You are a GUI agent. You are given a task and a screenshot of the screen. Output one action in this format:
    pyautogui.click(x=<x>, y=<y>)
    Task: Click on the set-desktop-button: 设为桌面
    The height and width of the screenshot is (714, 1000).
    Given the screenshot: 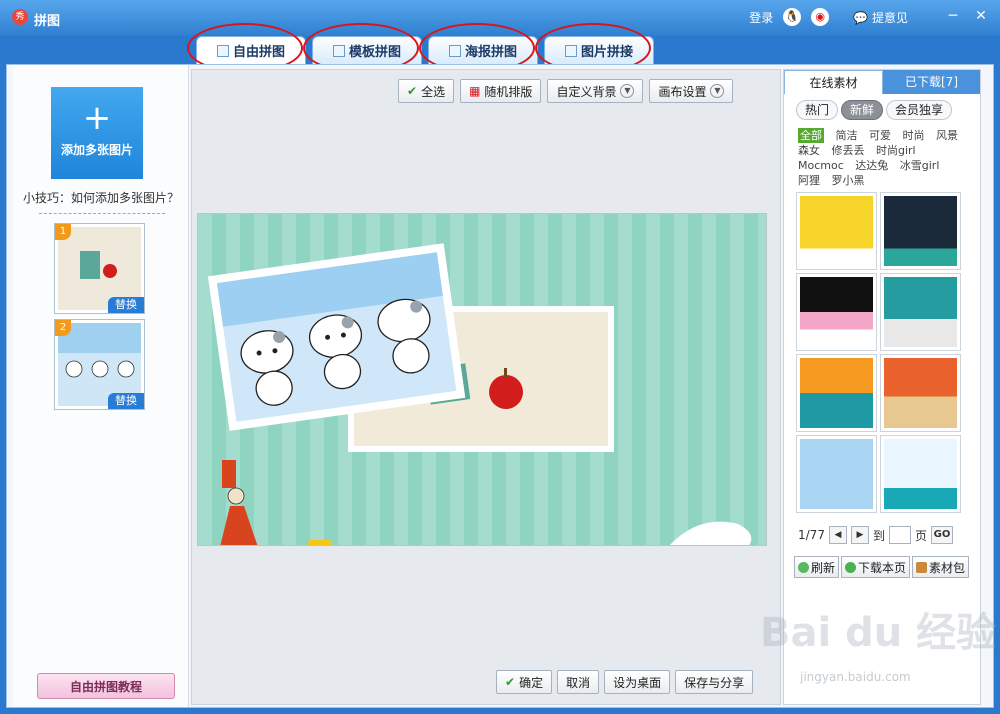 What is the action you would take?
    pyautogui.click(x=637, y=682)
    